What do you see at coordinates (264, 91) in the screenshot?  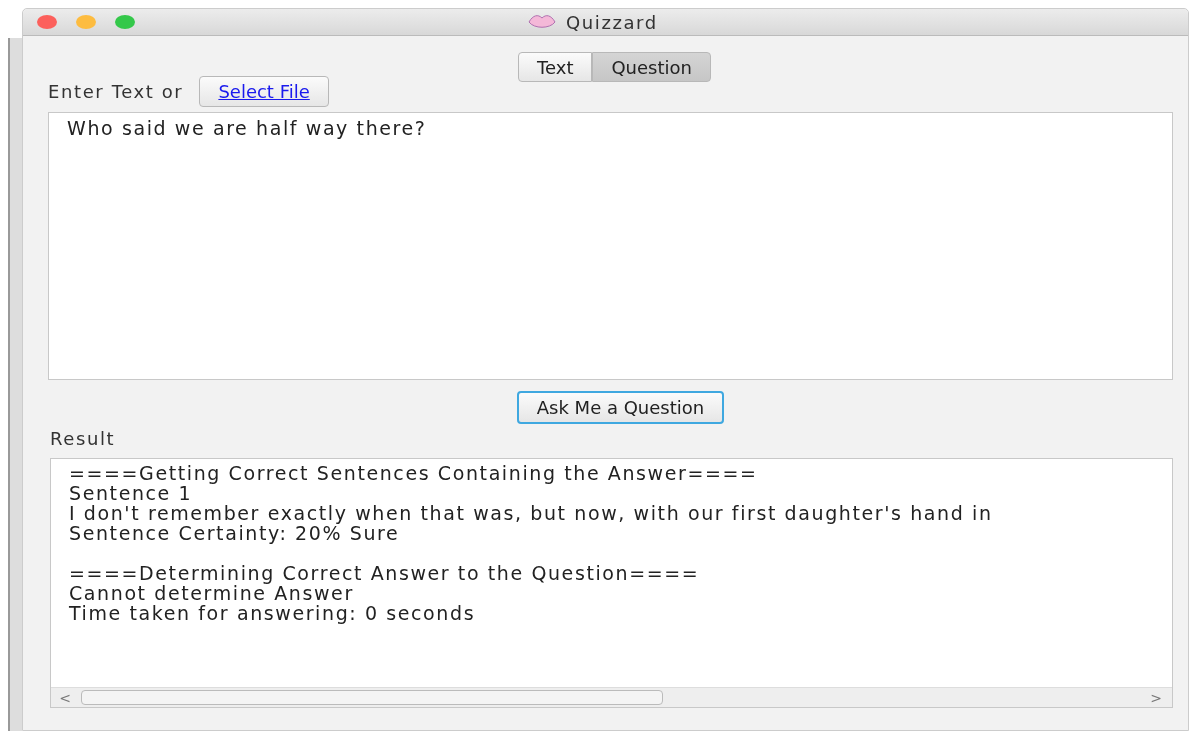 I see `select-file-button: Select File` at bounding box center [264, 91].